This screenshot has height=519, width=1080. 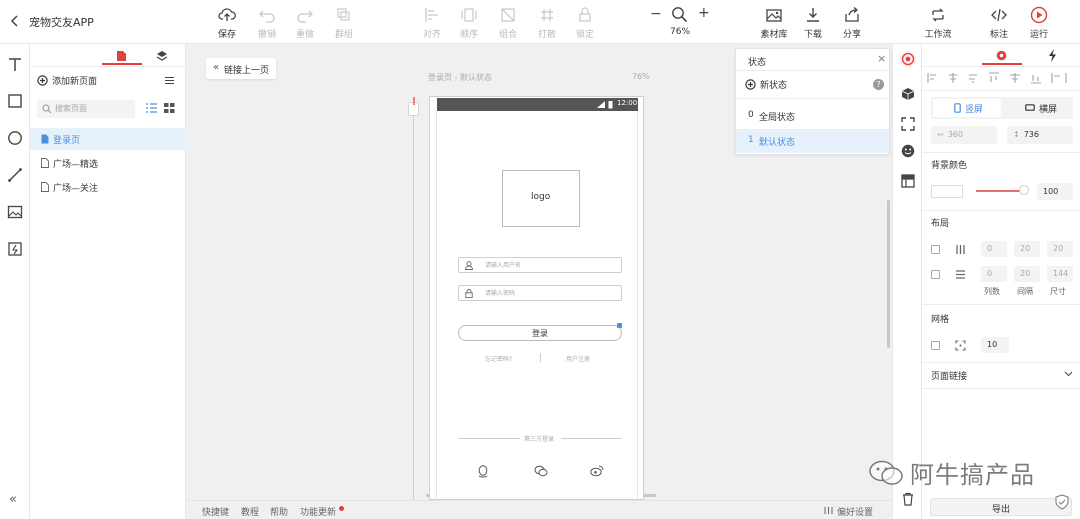 I want to click on line-tool-icon, so click(x=15, y=175).